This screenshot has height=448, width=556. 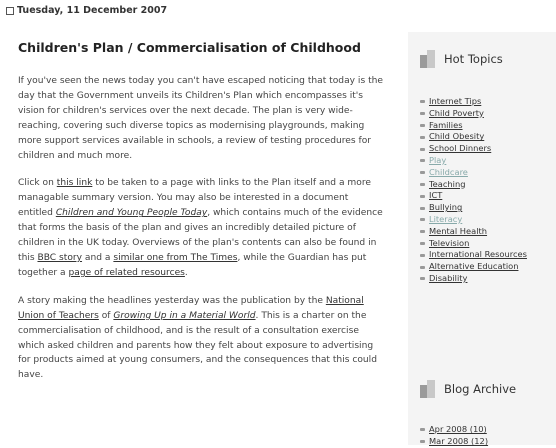 I want to click on topic-item: Television, so click(x=473, y=244).